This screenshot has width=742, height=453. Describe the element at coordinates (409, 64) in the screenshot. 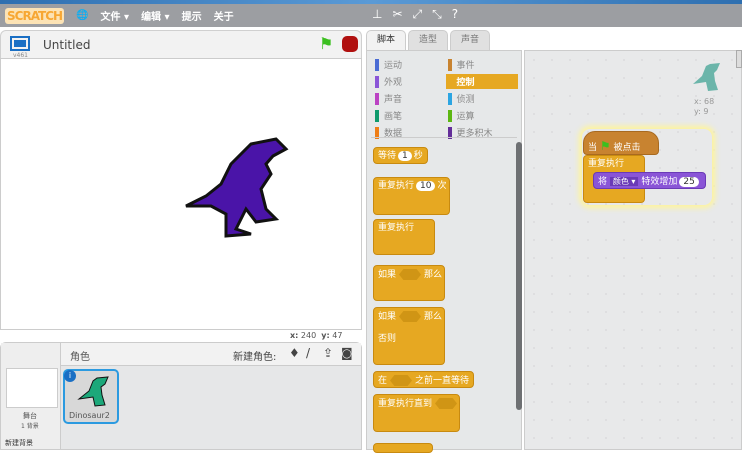

I see `category-0: 运动` at that location.